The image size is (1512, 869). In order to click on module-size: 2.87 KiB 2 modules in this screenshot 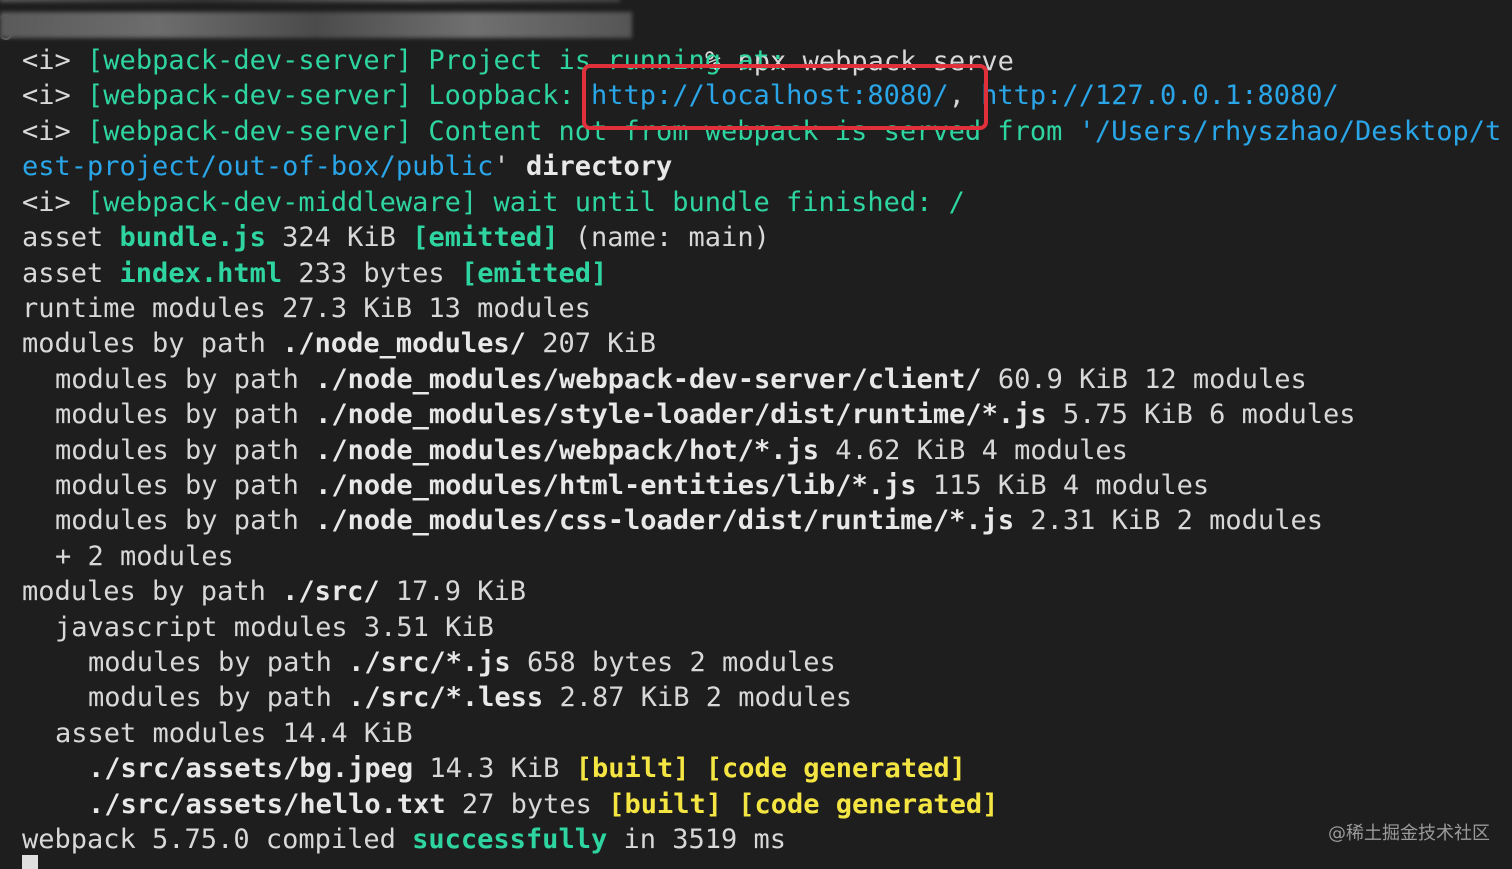, I will do `click(706, 697)`.